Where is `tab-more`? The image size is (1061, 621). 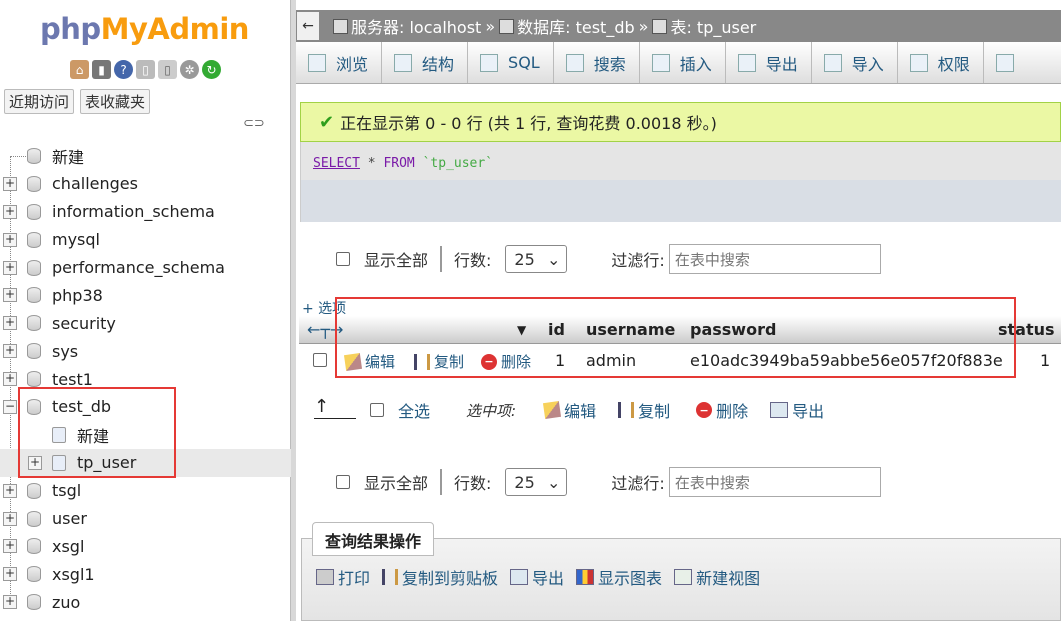 tab-more is located at coordinates (1005, 62).